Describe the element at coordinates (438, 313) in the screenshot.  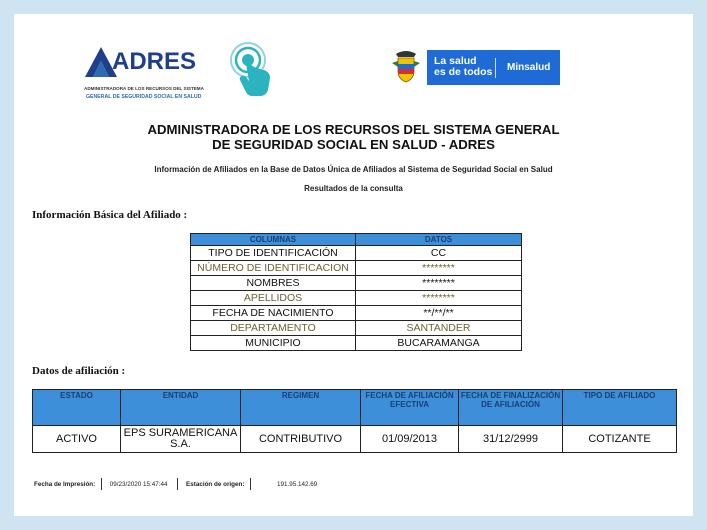
I see `row-value: **/**/**` at that location.